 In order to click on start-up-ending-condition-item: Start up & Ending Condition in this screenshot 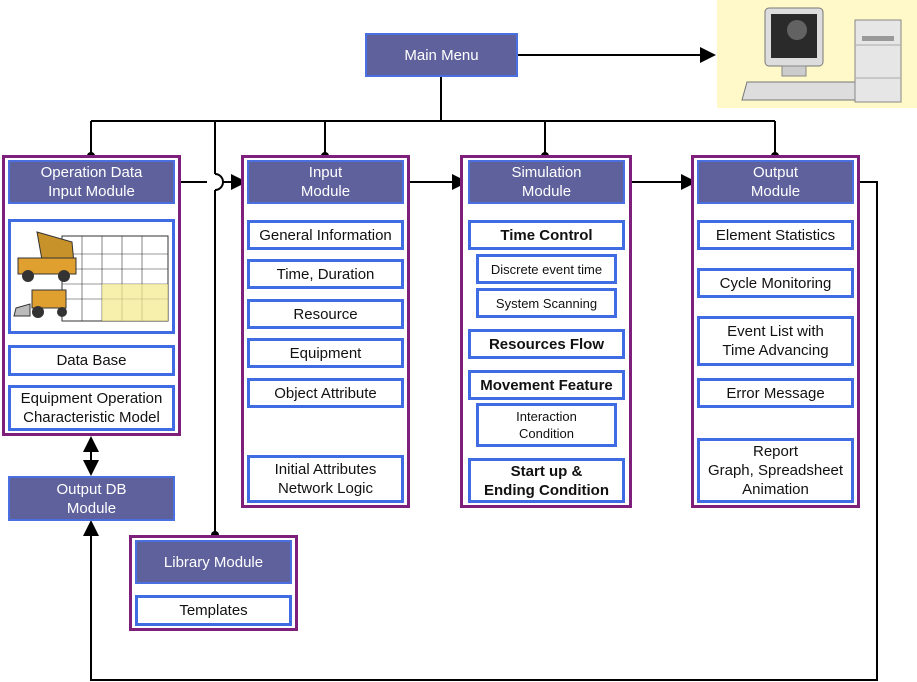, I will do `click(546, 480)`.